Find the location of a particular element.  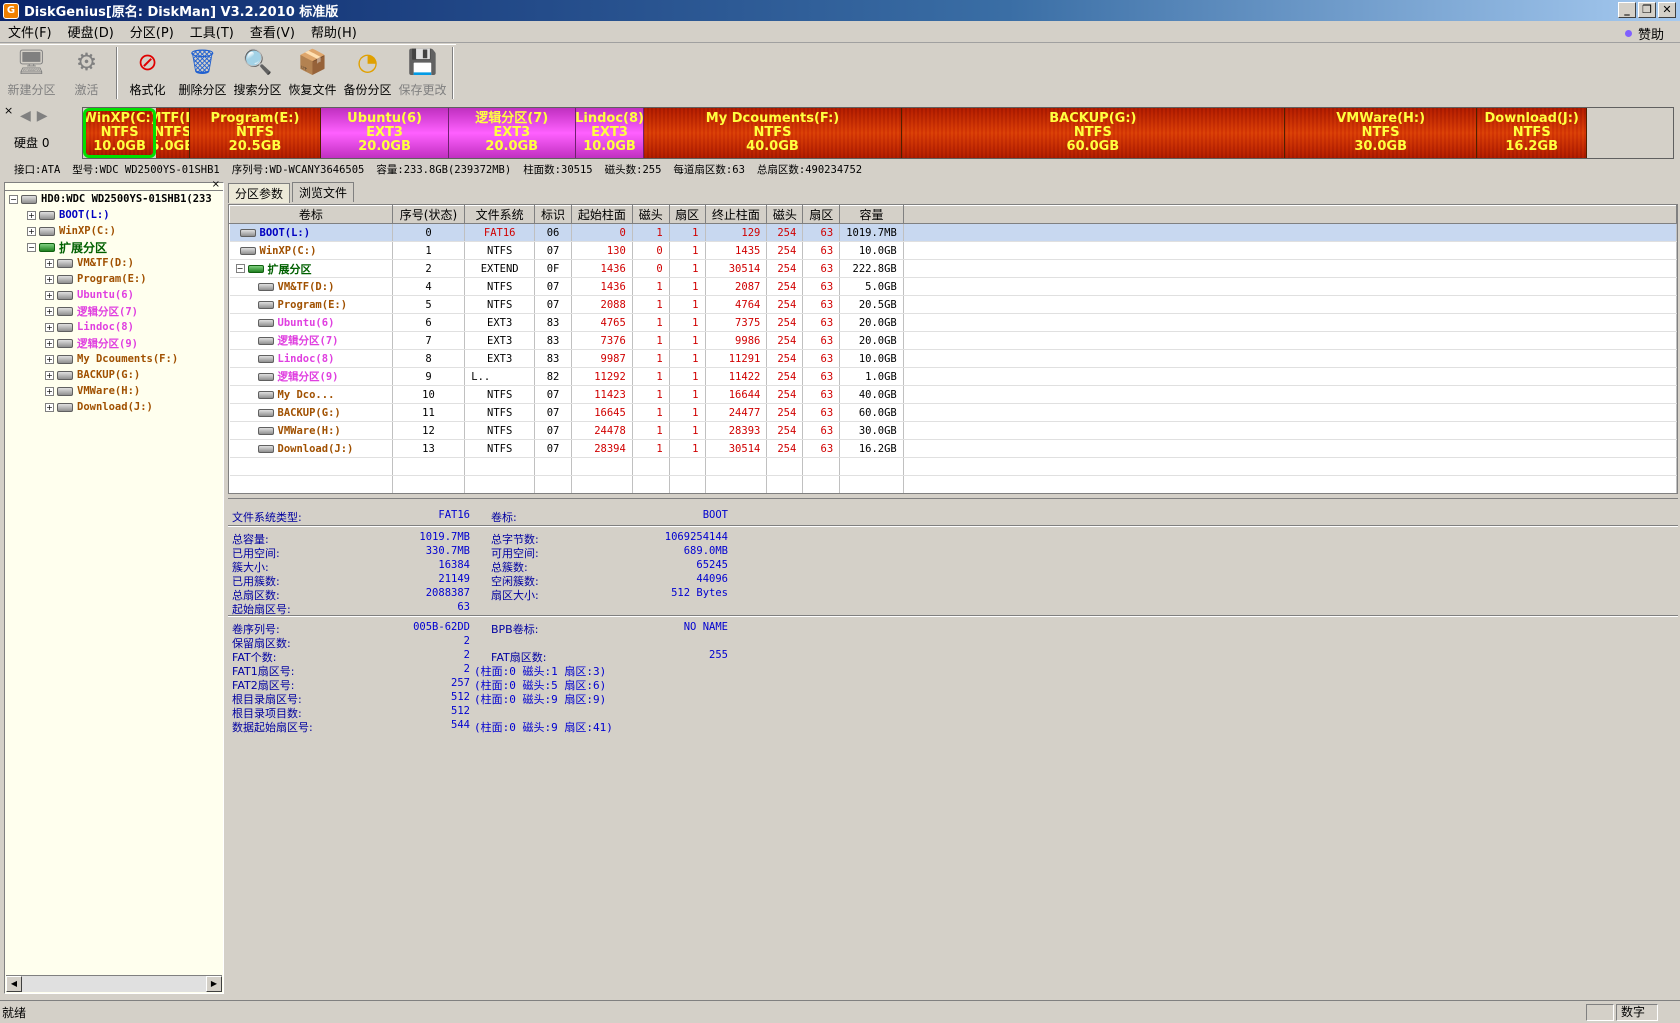

minimize-button: _ is located at coordinates (1627, 10).